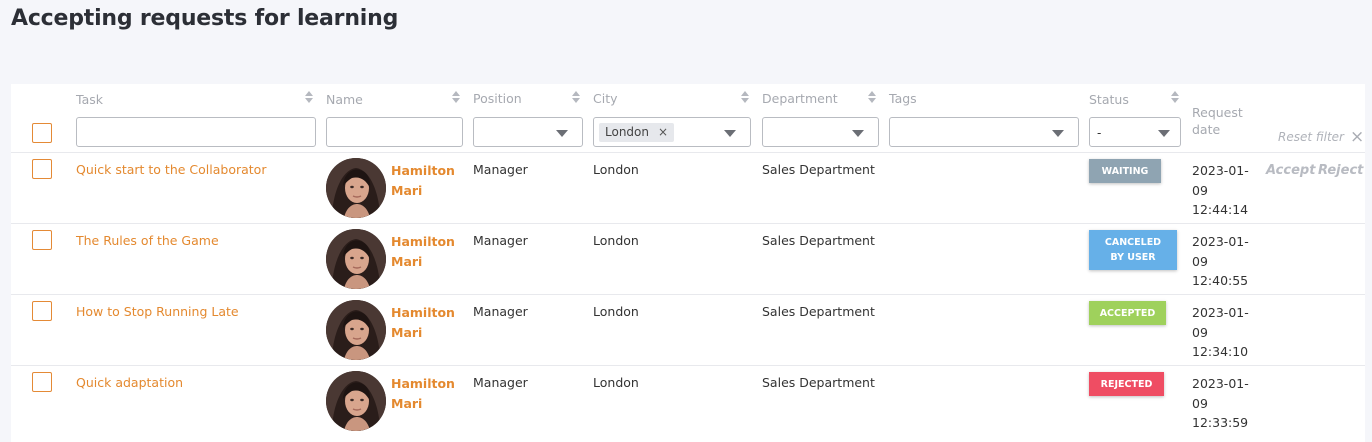  I want to click on column-header-name: Name, so click(344, 99).